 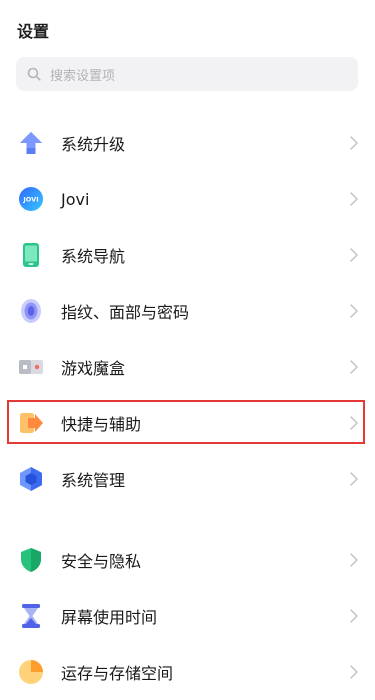 What do you see at coordinates (125, 312) in the screenshot?
I see `settings-item-label: 指纹、面部与密码` at bounding box center [125, 312].